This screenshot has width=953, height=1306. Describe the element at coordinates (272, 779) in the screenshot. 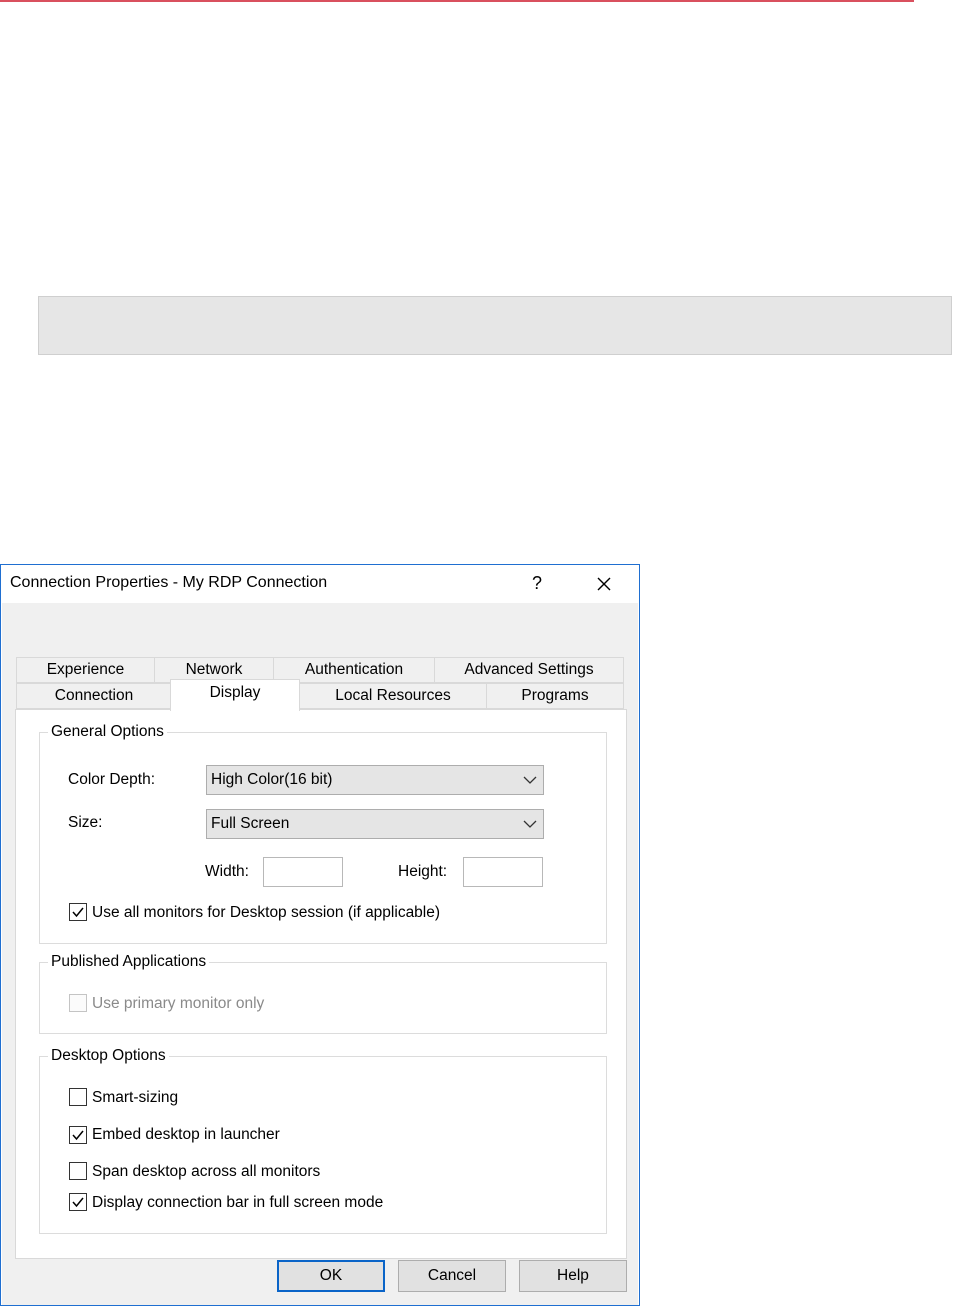

I see `color-depth-value: High Color(16 bit)` at that location.